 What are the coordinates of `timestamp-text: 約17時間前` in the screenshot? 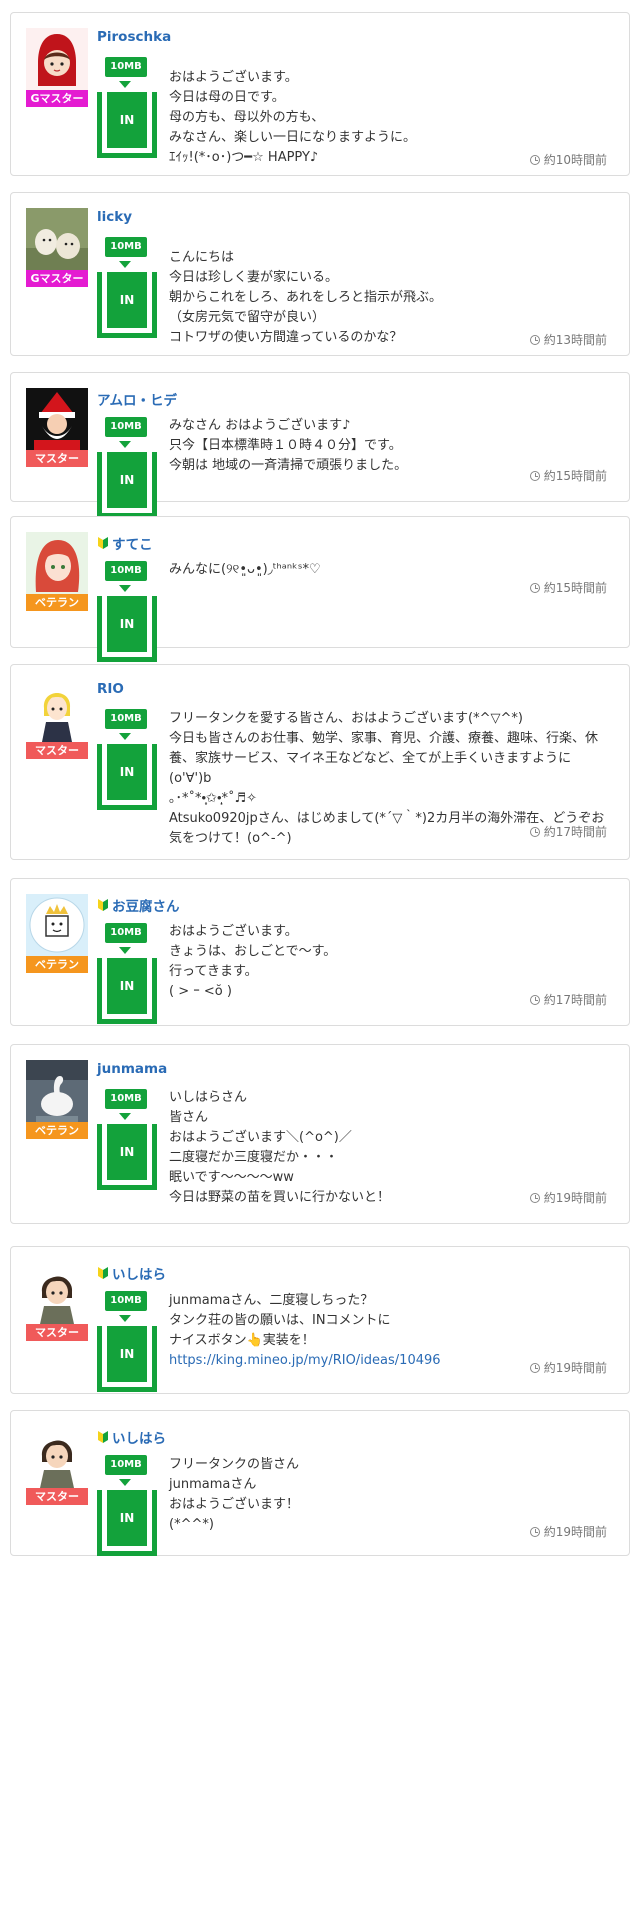 It's located at (575, 1000).